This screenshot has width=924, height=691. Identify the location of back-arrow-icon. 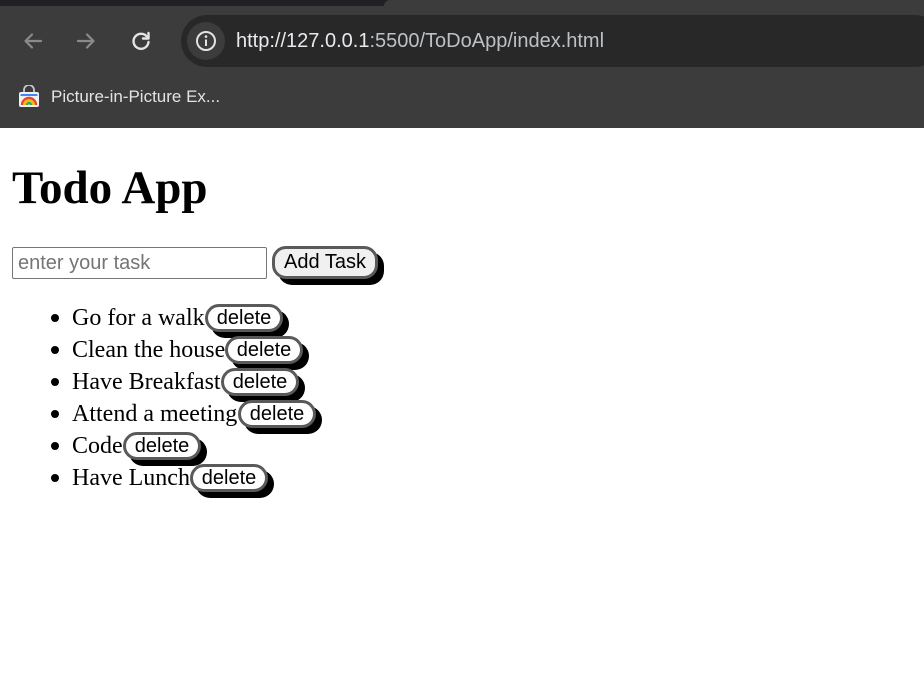
(33, 41).